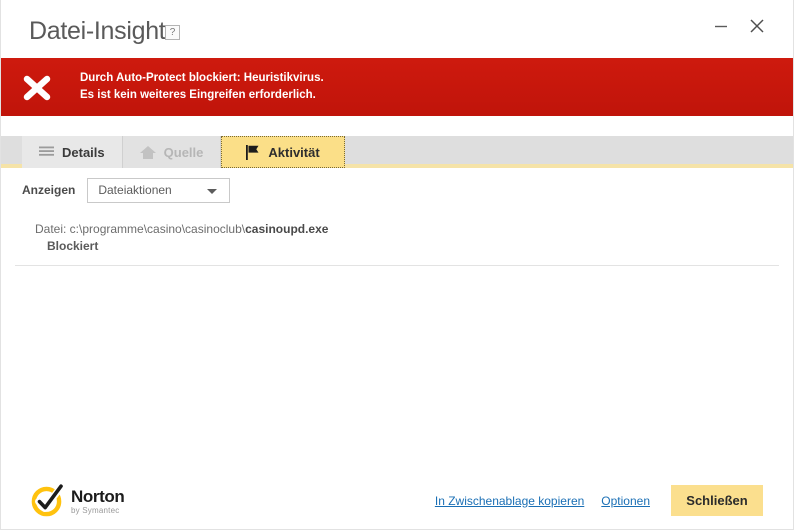 This screenshot has height=530, width=794. I want to click on close-icon, so click(757, 26).